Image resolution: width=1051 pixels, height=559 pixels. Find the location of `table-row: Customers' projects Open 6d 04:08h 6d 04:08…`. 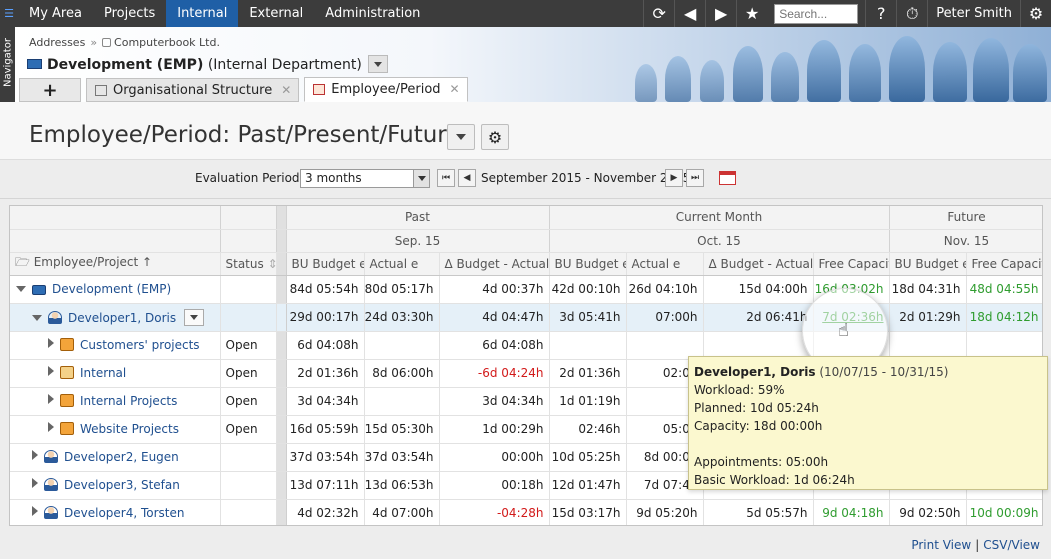

table-row: Customers' projects Open 6d 04:08h 6d 04:08… is located at coordinates (526, 345).